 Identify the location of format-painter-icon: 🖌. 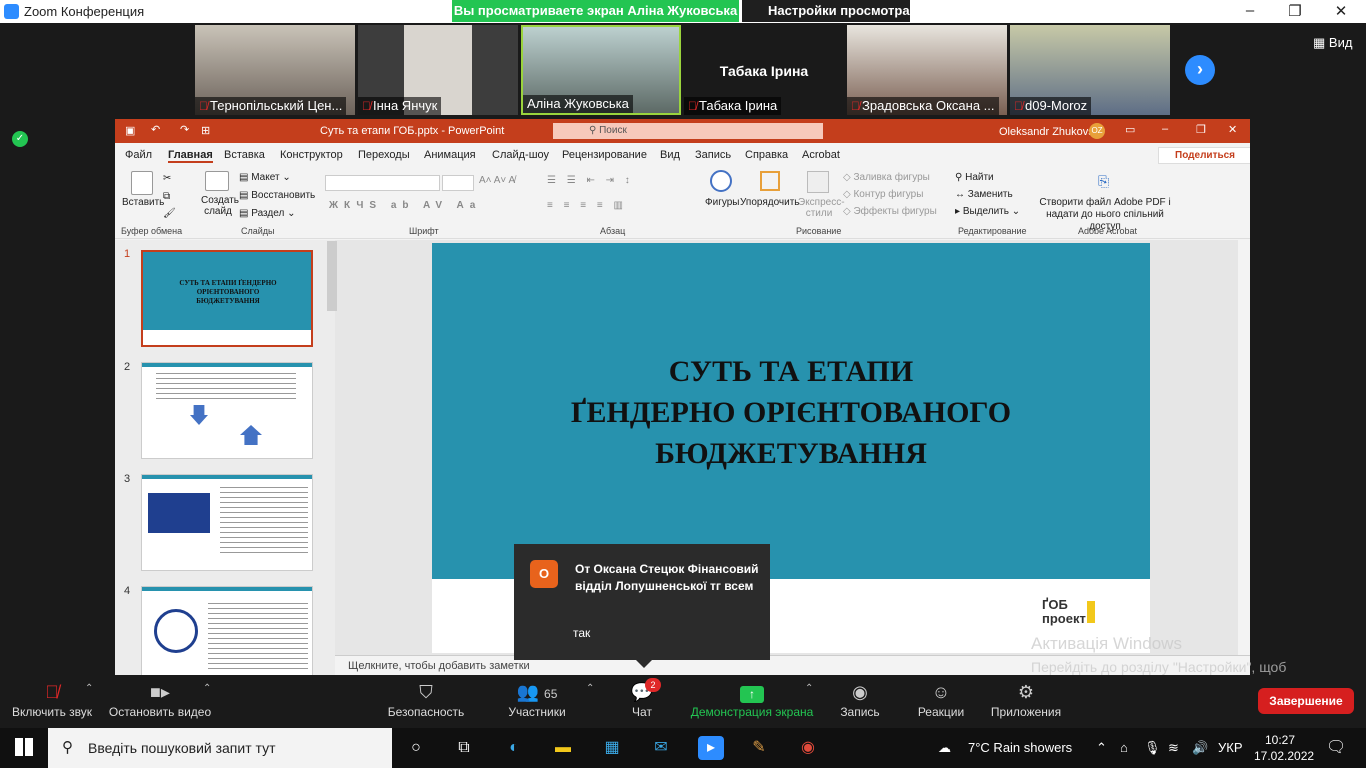
(169, 213).